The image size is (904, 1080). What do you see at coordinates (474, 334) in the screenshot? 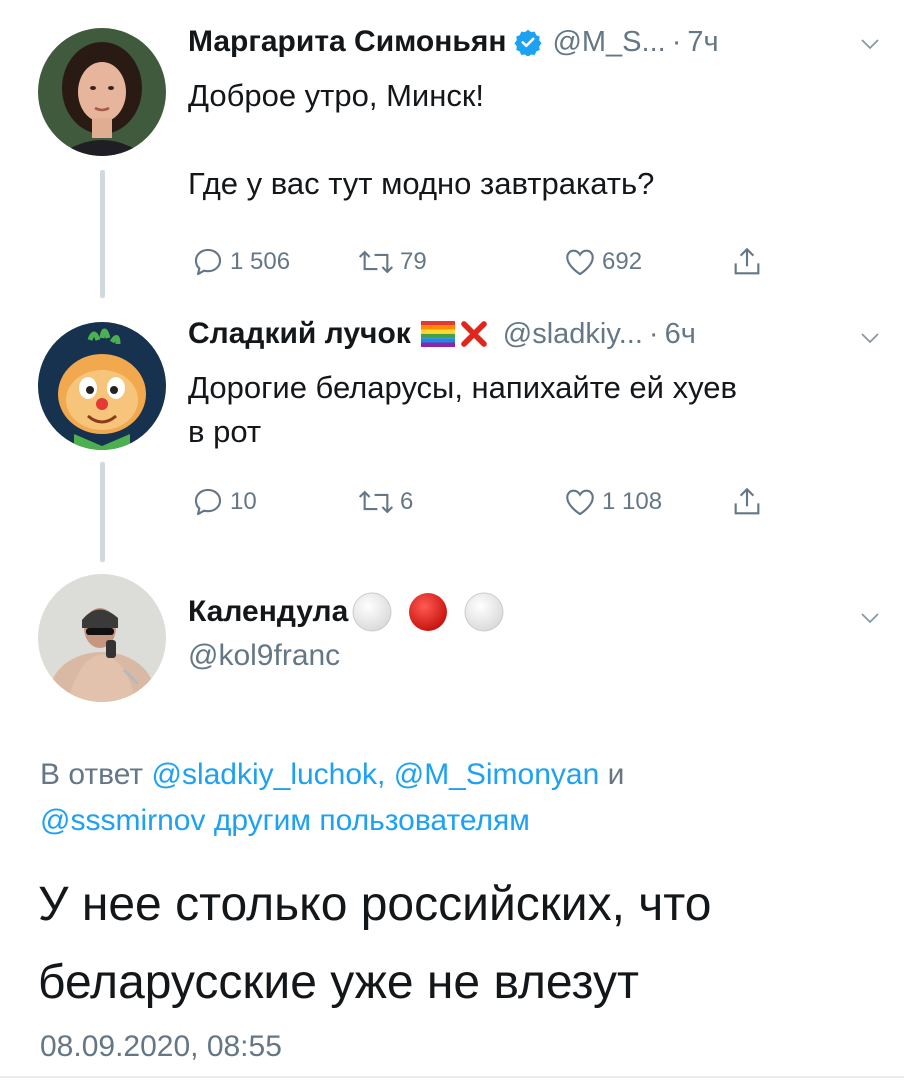
I see `cross-mark-icon` at bounding box center [474, 334].